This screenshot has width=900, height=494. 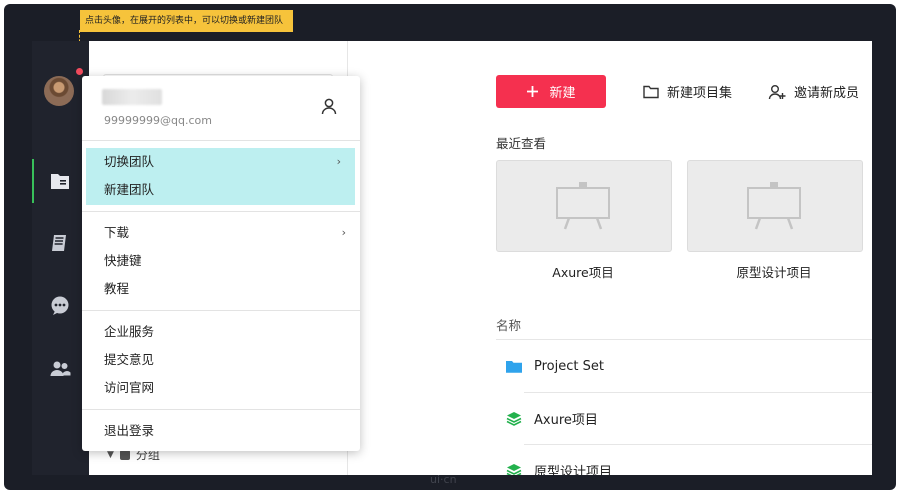 I want to click on new-project-set-button: 新建项目集, so click(x=687, y=91).